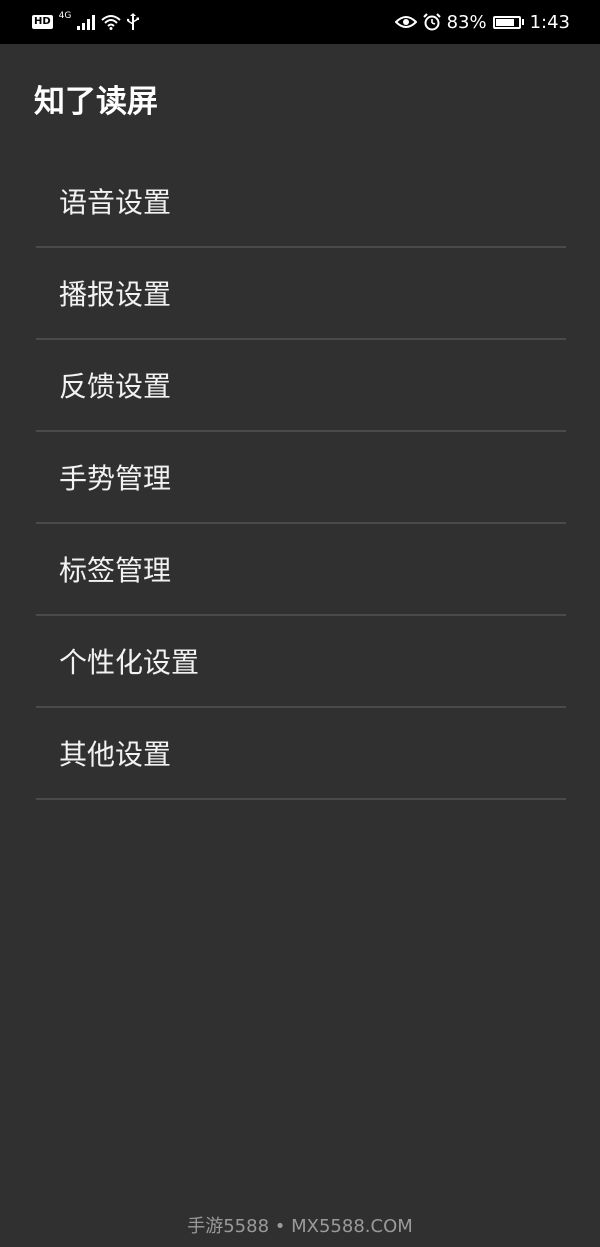 This screenshot has width=600, height=1247. What do you see at coordinates (133, 22) in the screenshot?
I see `usb-icon` at bounding box center [133, 22].